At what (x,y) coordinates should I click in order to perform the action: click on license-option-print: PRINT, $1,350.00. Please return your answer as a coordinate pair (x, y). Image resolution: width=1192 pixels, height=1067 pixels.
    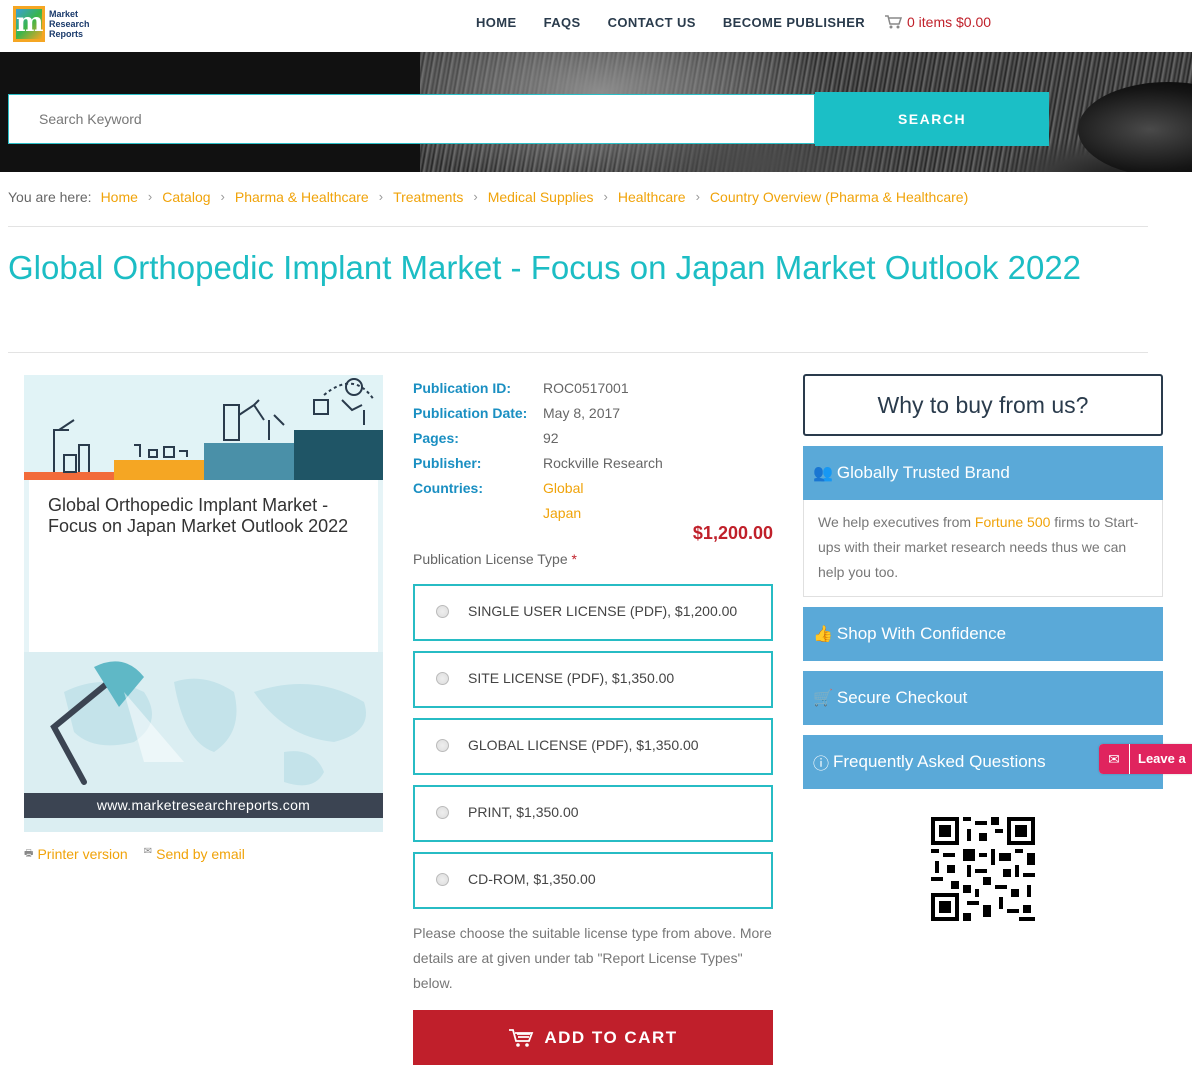
    Looking at the image, I should click on (593, 813).